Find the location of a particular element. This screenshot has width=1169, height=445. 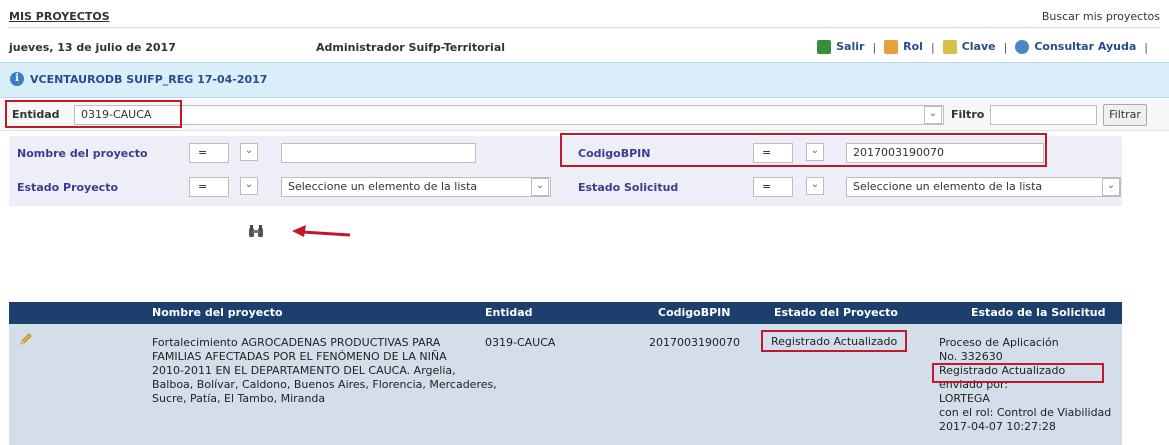

edit-pencil-icon is located at coordinates (26, 339).